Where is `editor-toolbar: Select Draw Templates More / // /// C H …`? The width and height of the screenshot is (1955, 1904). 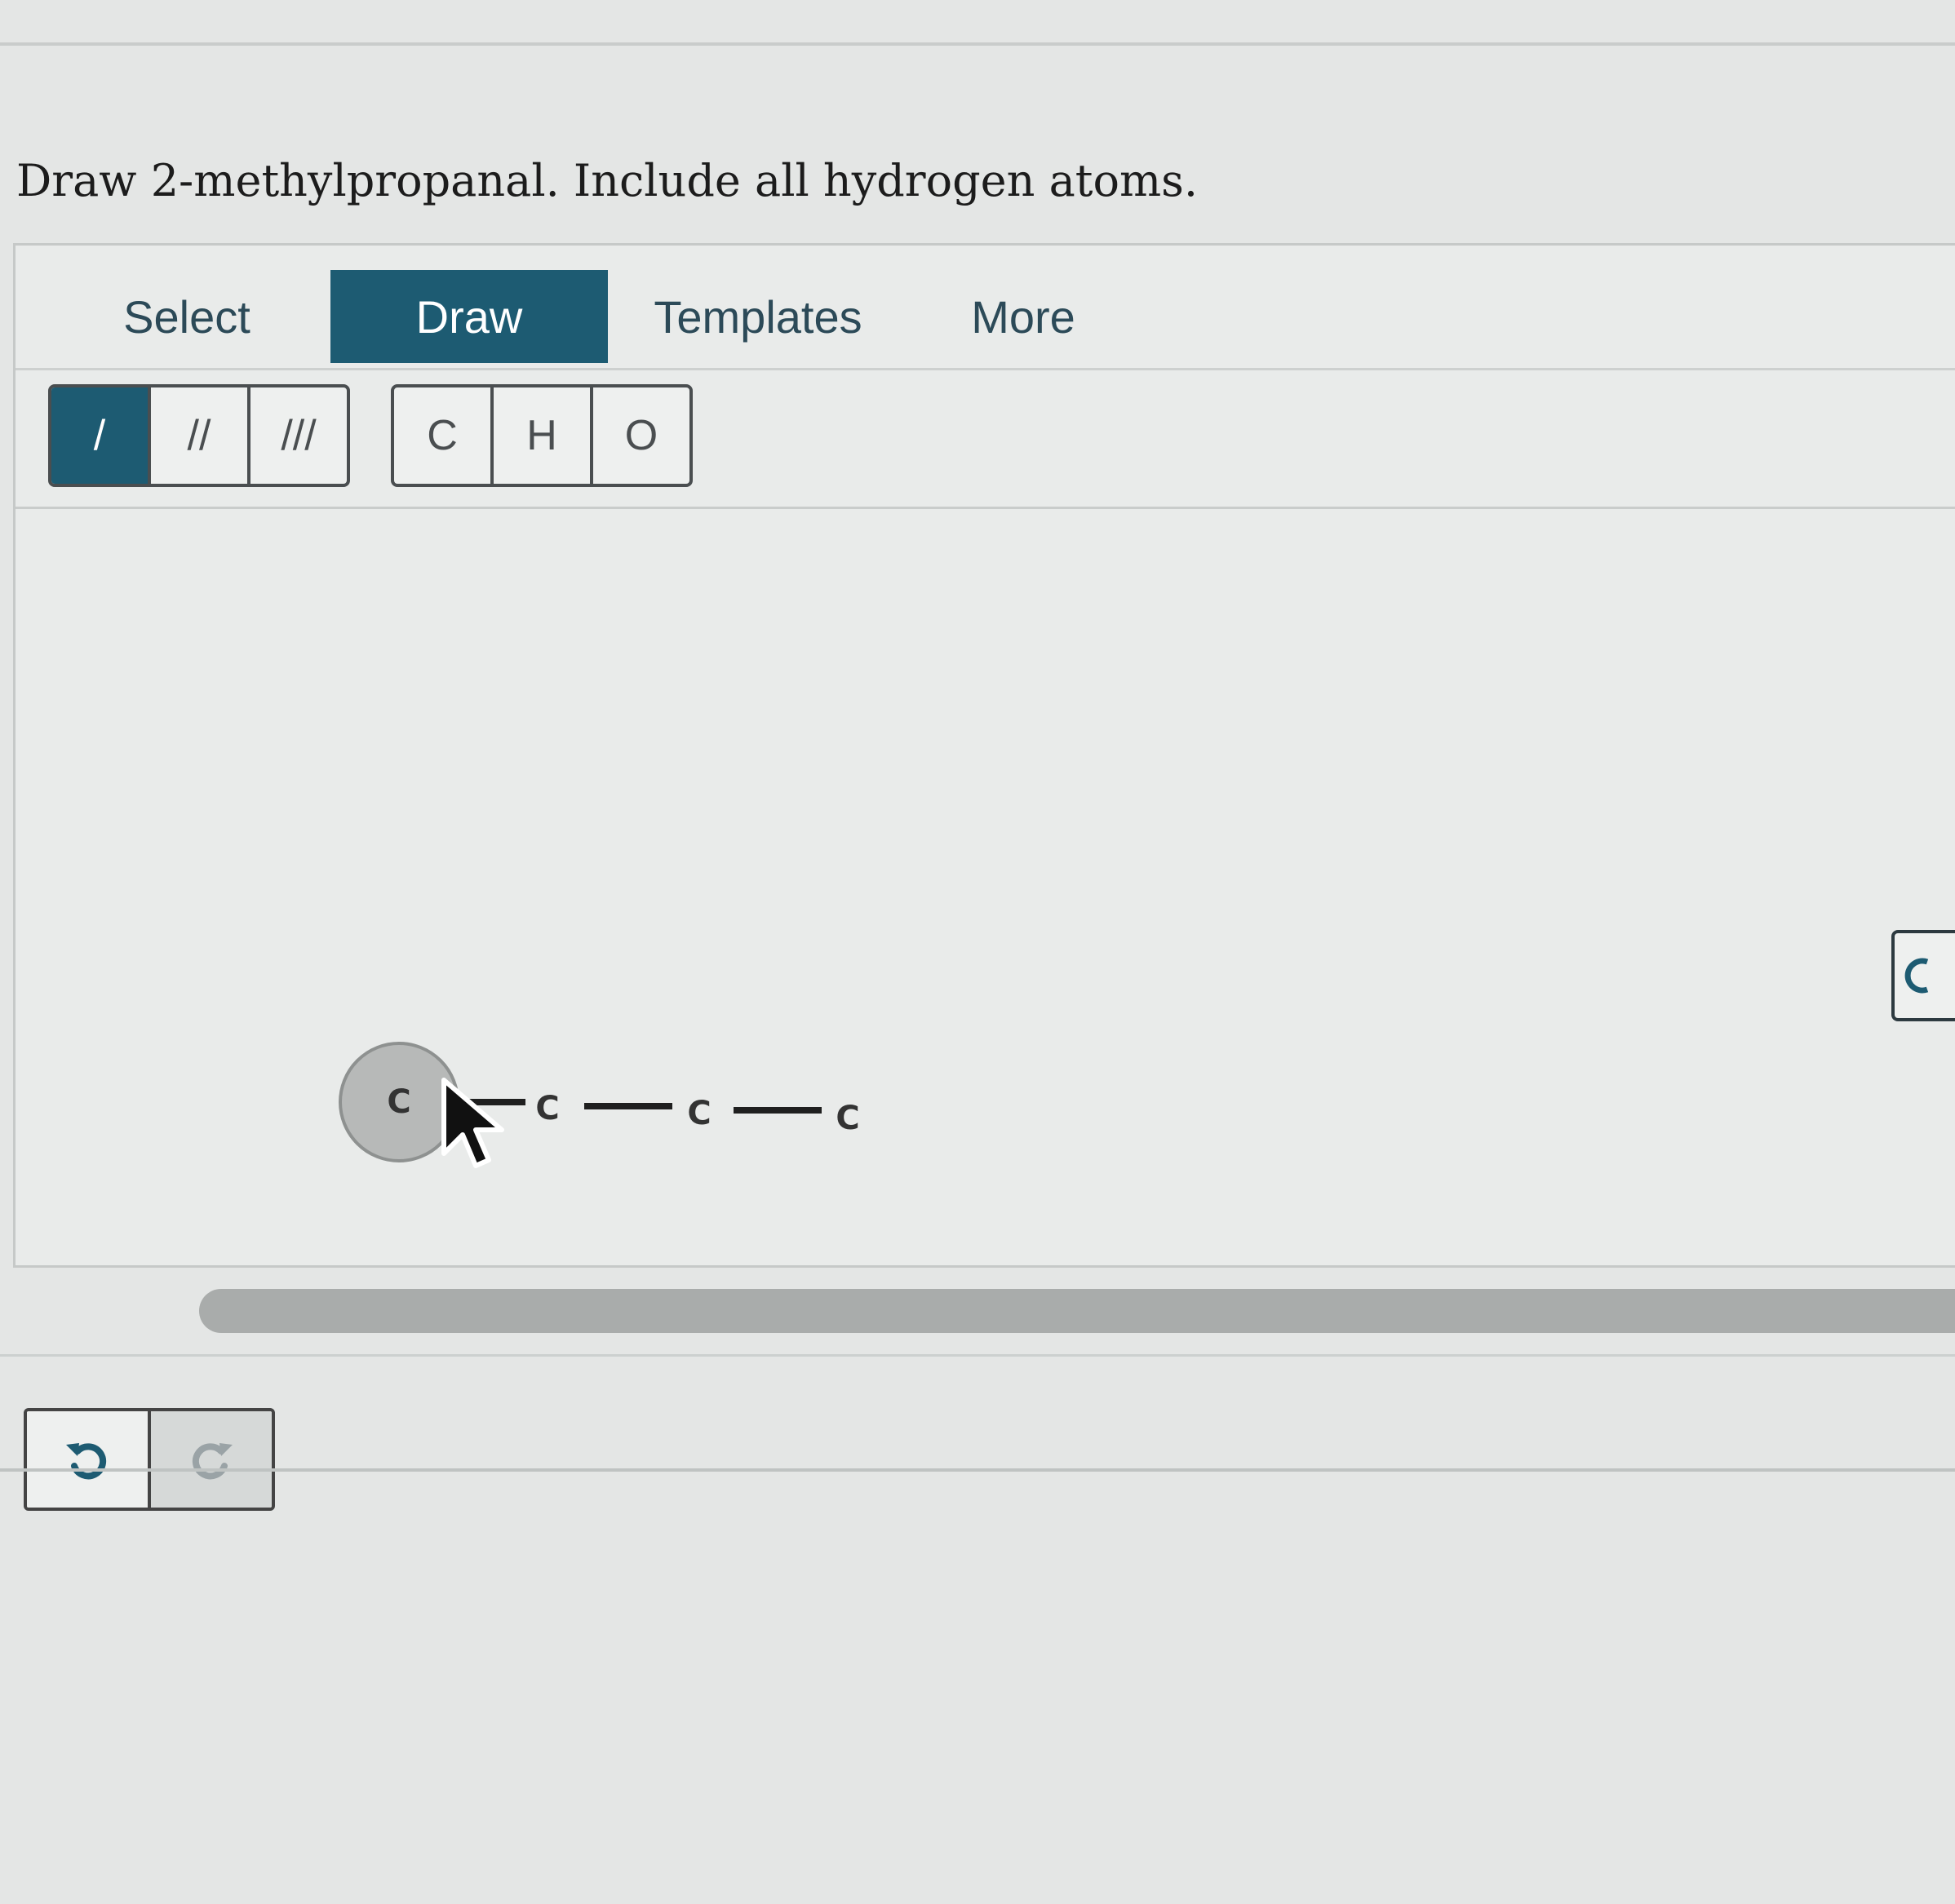 editor-toolbar: Select Draw Templates More / // /// C H … is located at coordinates (985, 377).